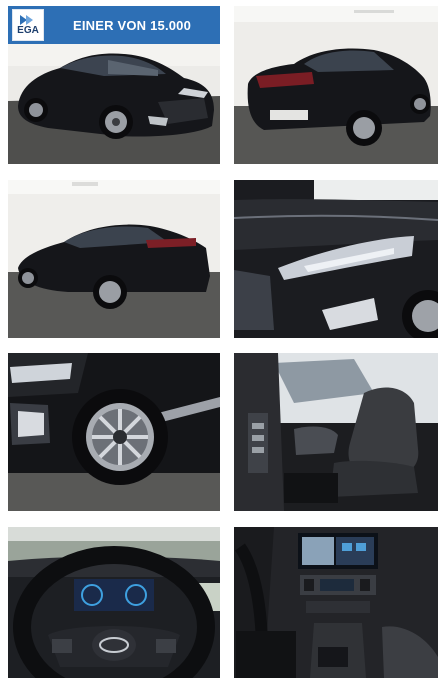 The height and width of the screenshot is (680, 439). I want to click on front-wheel-image, so click(114, 432).